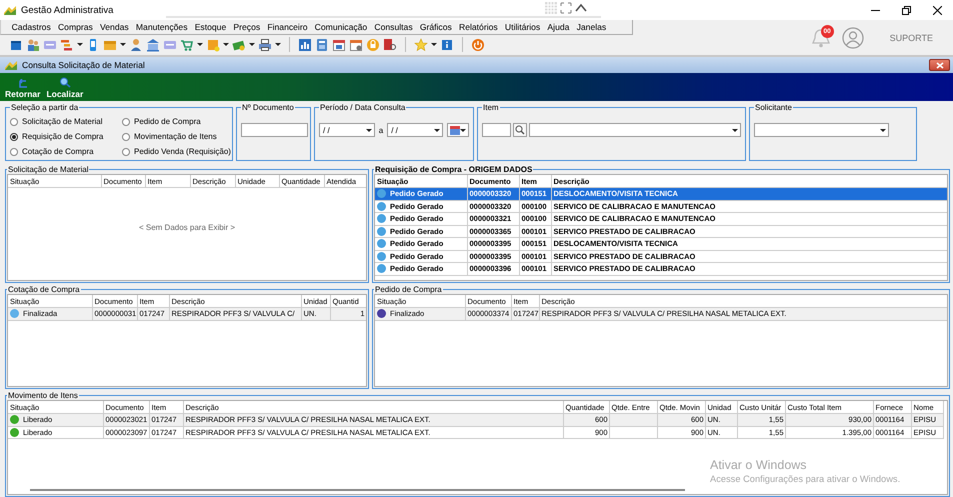 The height and width of the screenshot is (497, 953). I want to click on info-icon, so click(447, 45).